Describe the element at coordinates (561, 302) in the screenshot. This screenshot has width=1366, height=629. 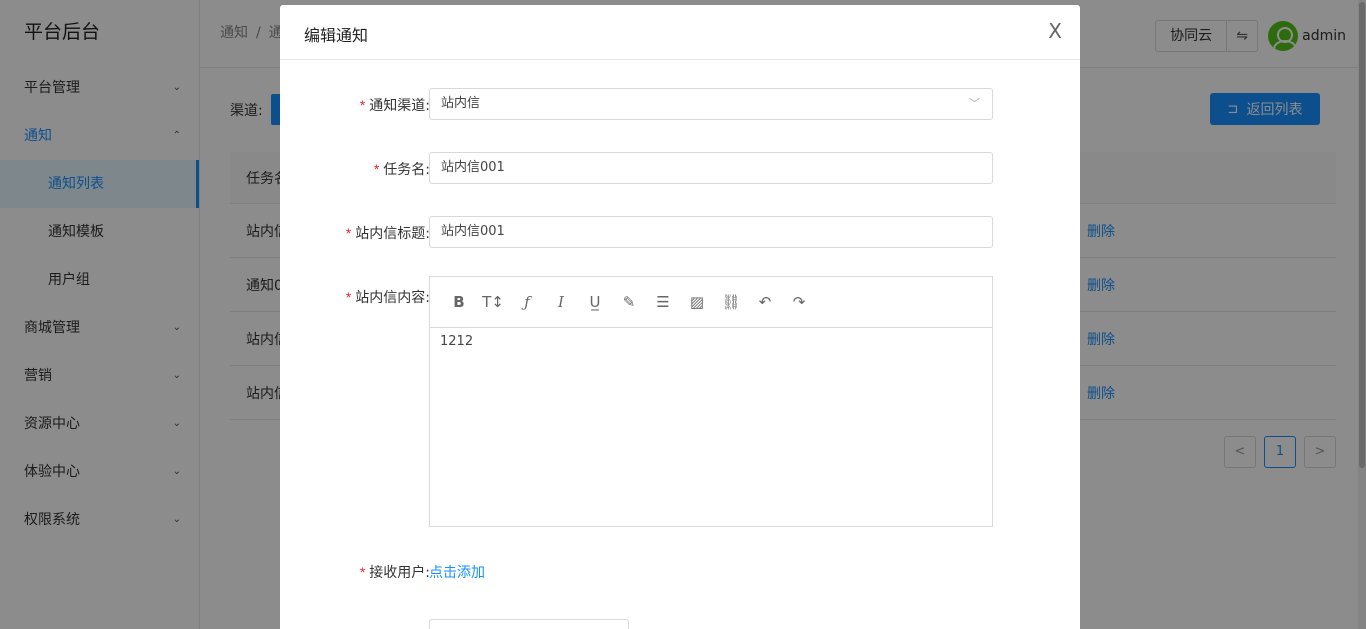
I see `italic-icon: I` at that location.